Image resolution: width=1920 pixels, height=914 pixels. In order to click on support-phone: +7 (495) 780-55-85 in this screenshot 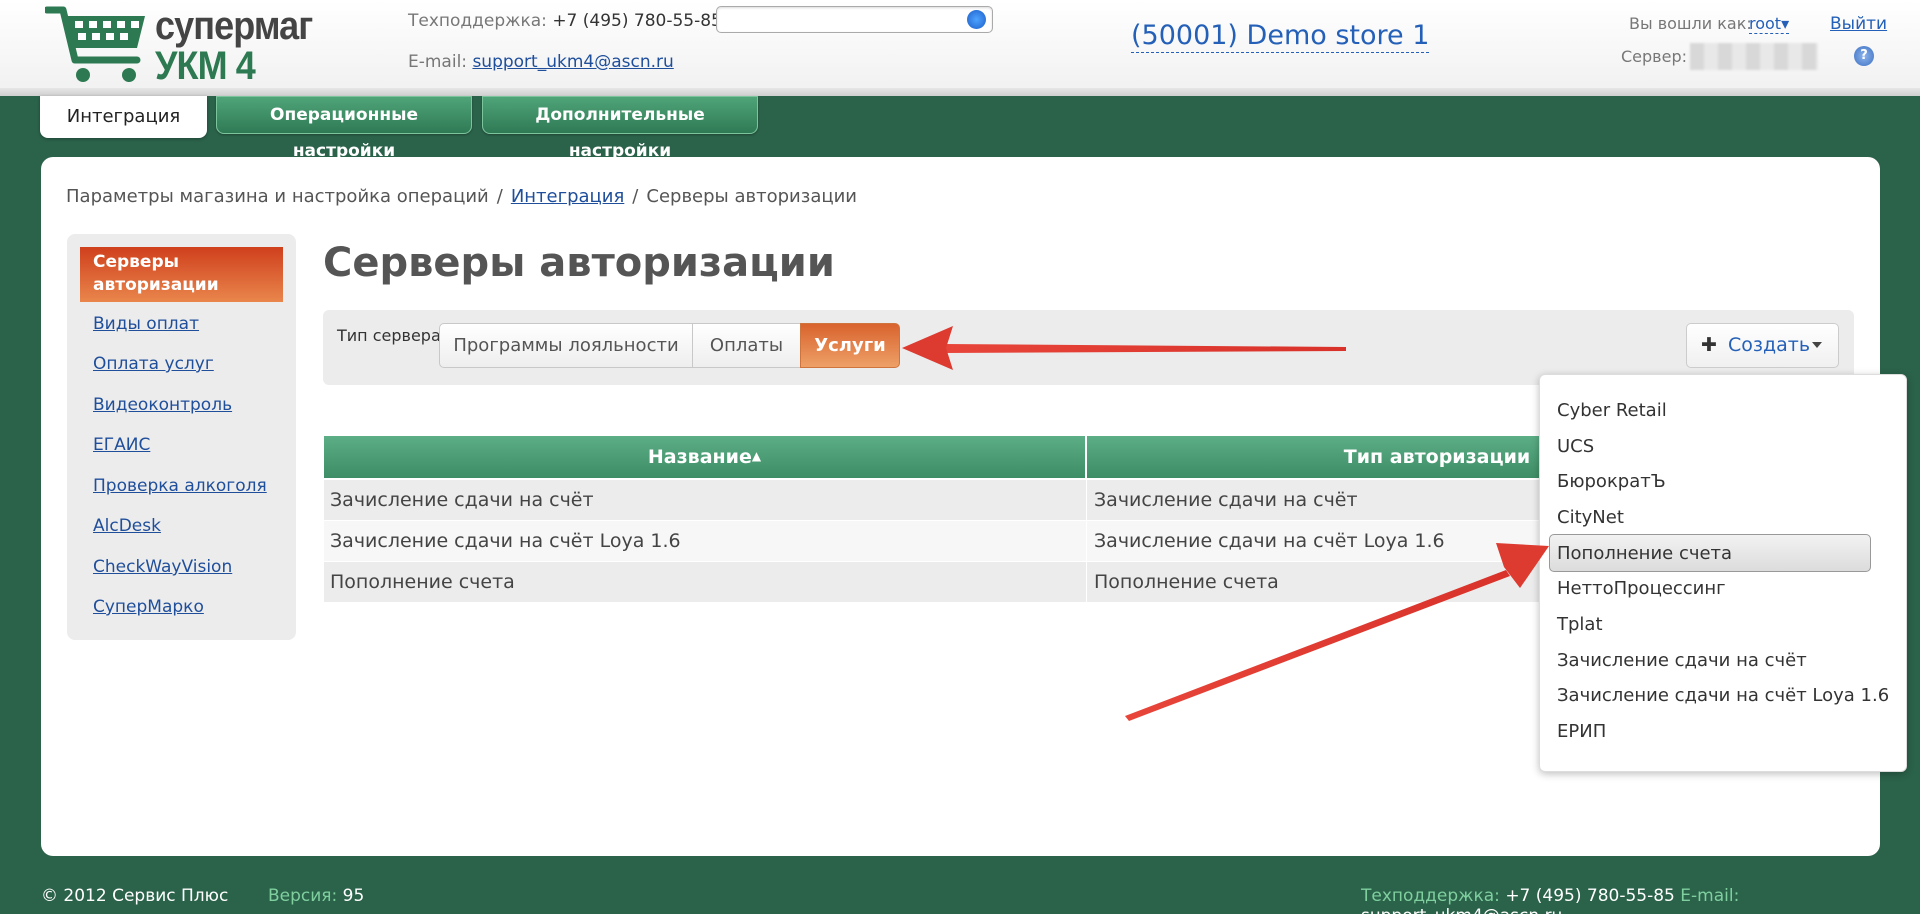, I will do `click(637, 21)`.